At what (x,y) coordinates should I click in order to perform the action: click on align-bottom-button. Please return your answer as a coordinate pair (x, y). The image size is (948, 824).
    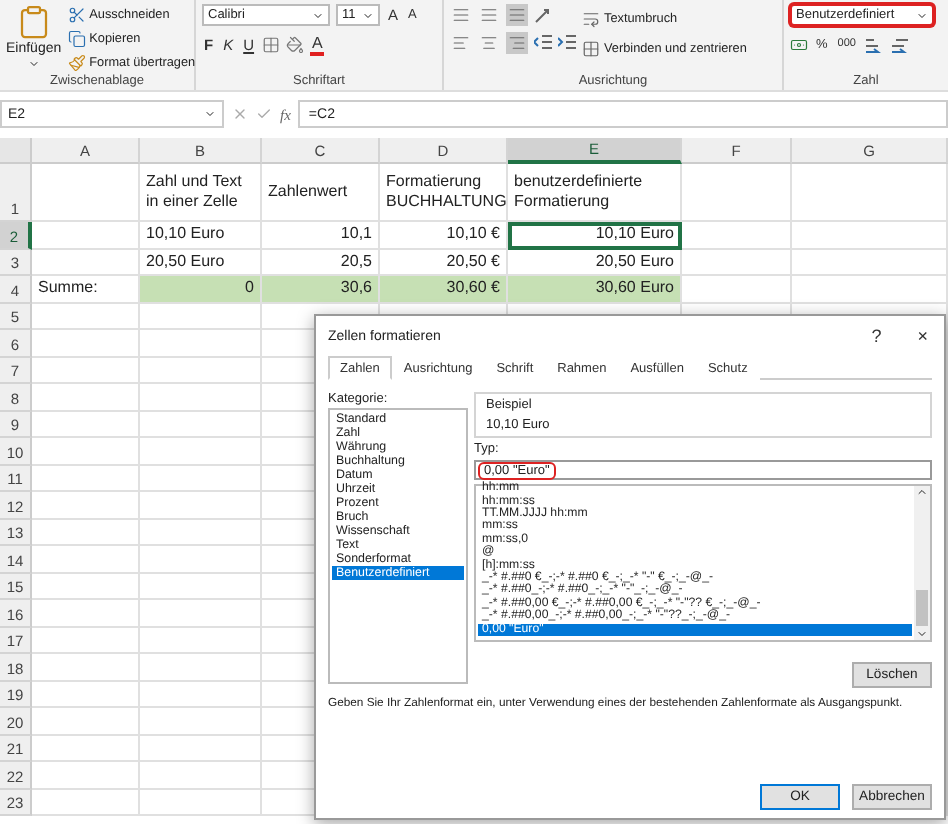
    Looking at the image, I should click on (517, 15).